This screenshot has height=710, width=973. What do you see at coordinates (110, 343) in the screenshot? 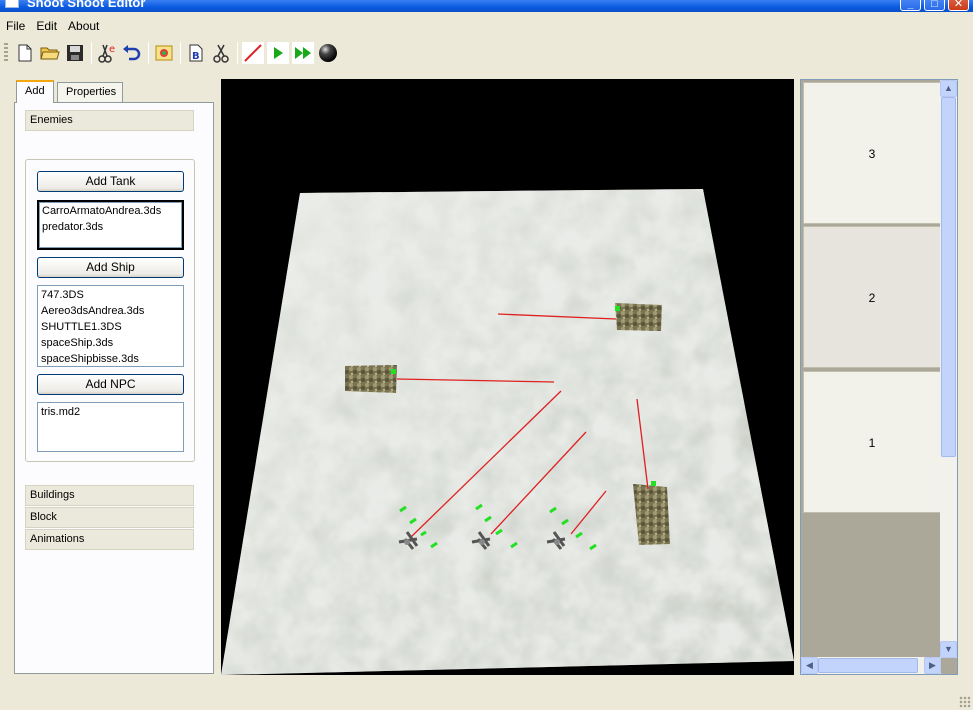
I see `list-item: spaceShip.3ds` at bounding box center [110, 343].